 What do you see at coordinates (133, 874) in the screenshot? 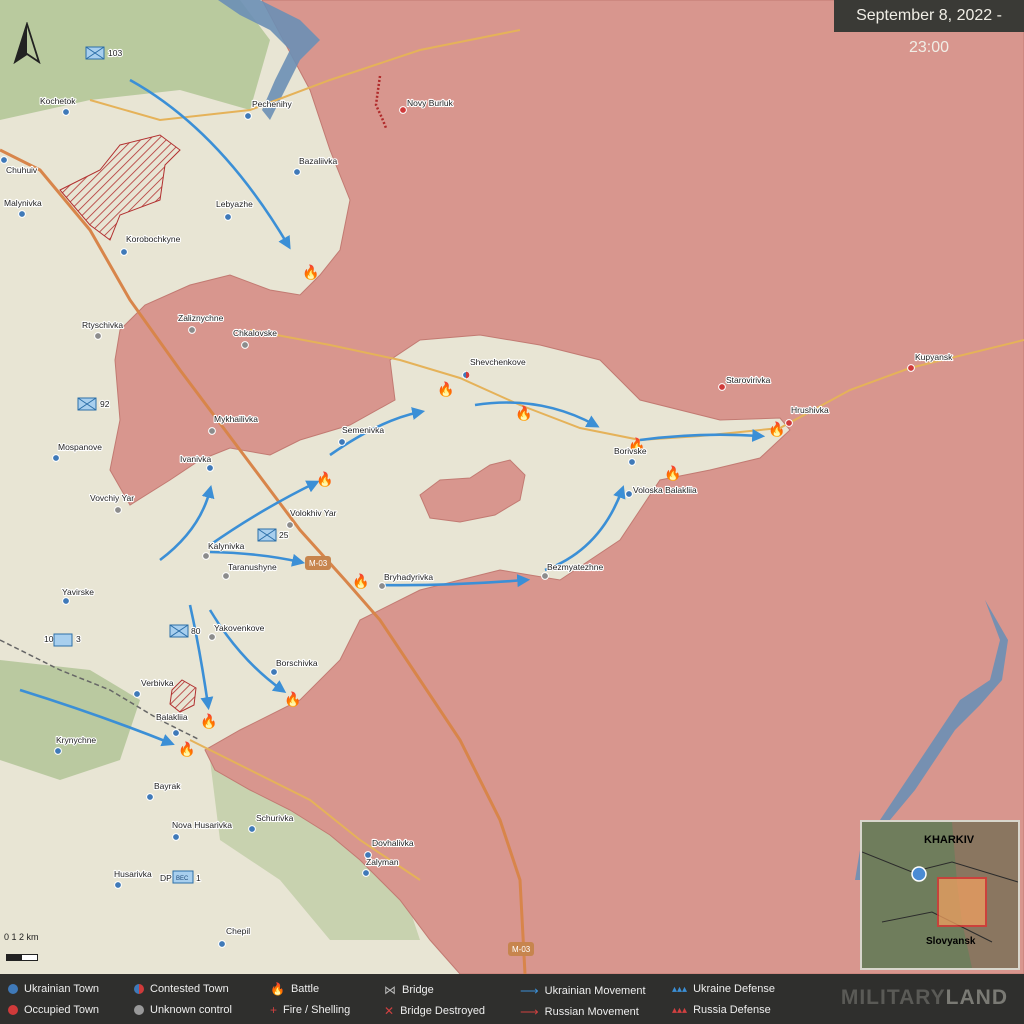
I see `town-label: Husarivka` at bounding box center [133, 874].